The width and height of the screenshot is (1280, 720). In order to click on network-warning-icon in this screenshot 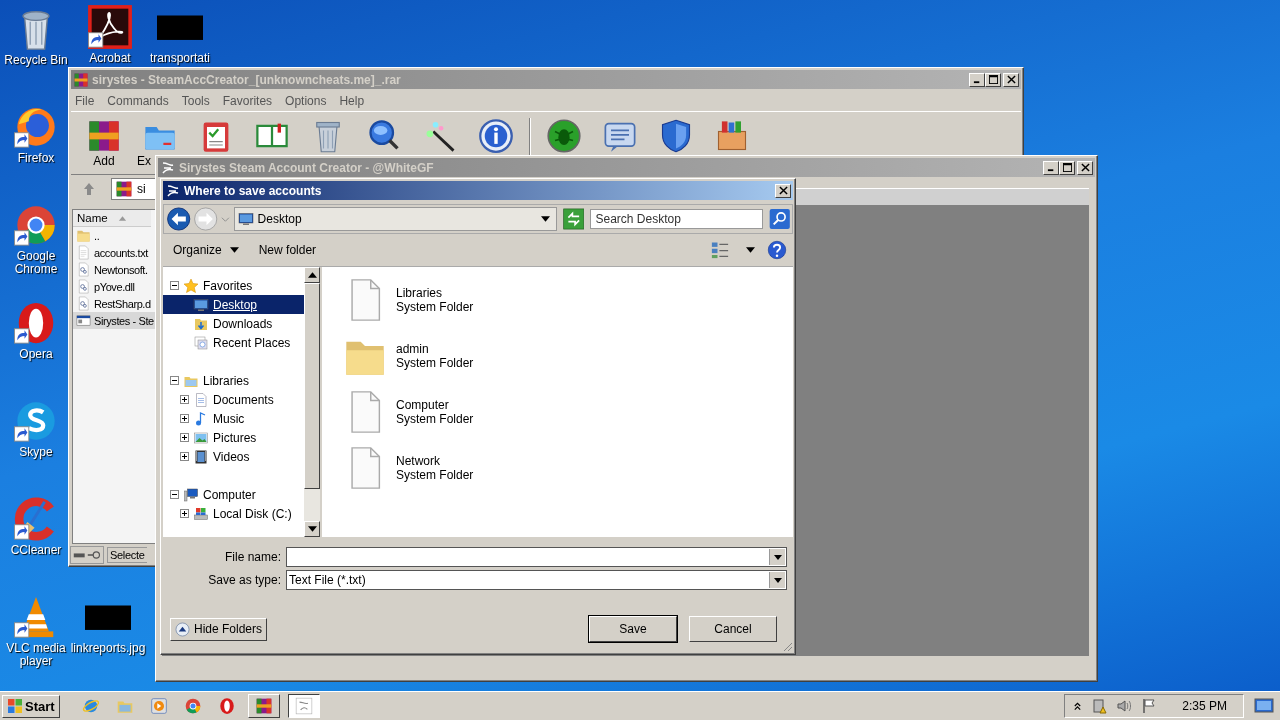, I will do `click(1099, 706)`.